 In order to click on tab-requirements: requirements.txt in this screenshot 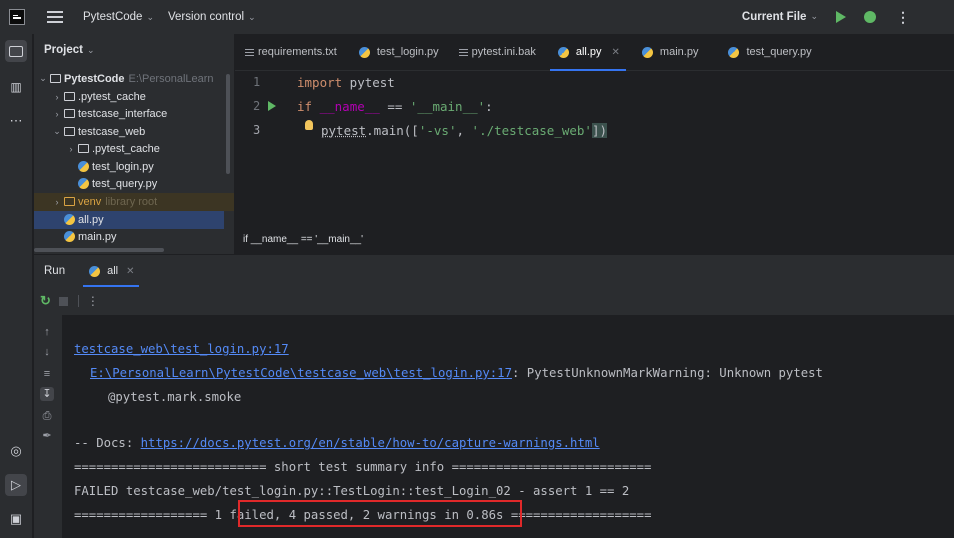, I will do `click(291, 52)`.